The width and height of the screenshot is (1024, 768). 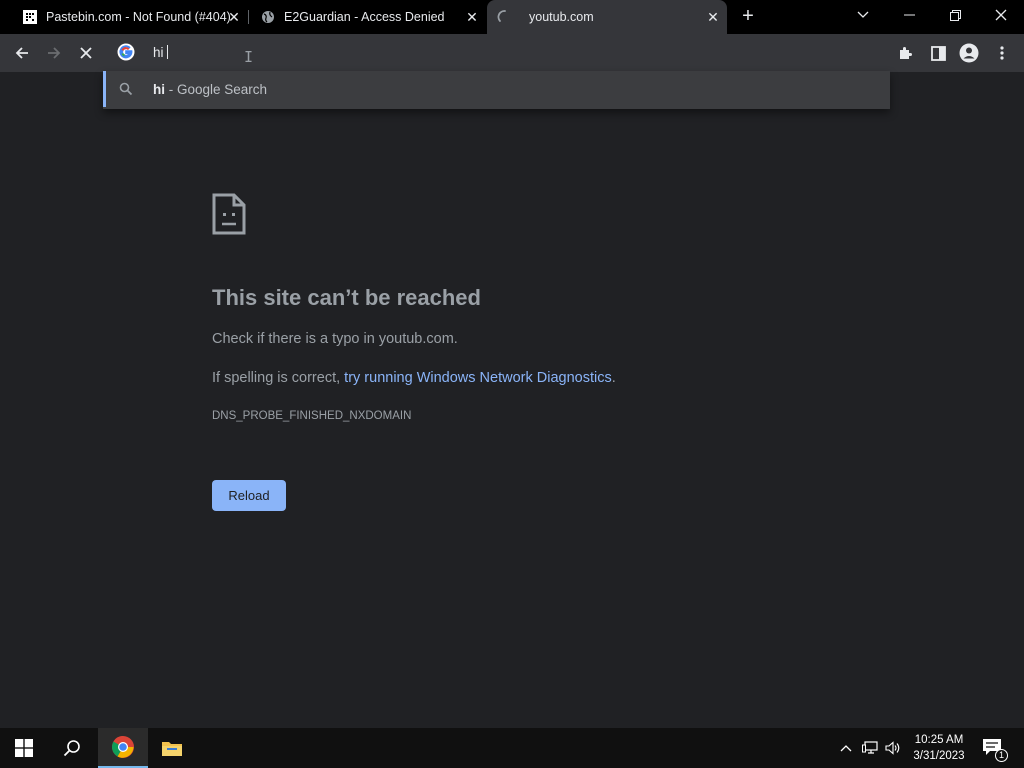 I want to click on forward-button, so click(x=54, y=53).